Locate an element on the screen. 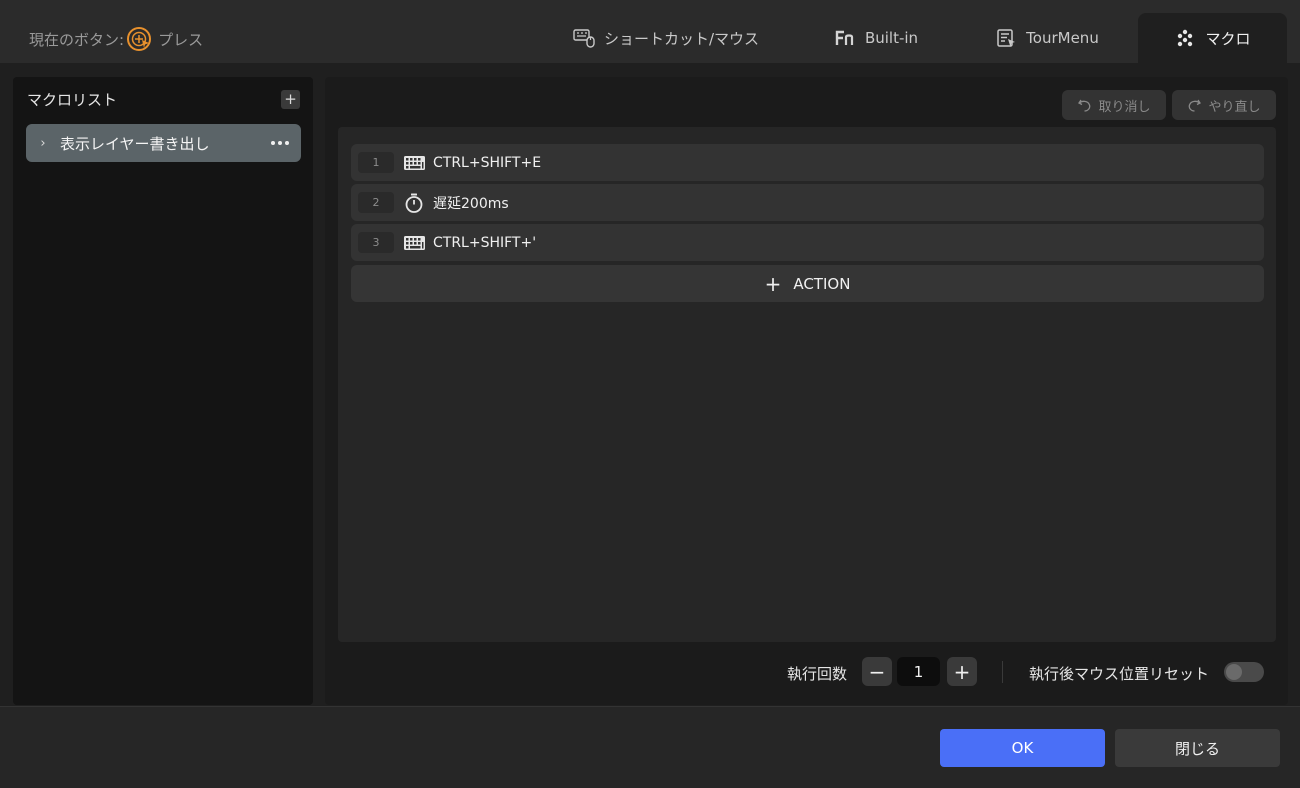  action-row: 2 遅延200ms is located at coordinates (807, 202).